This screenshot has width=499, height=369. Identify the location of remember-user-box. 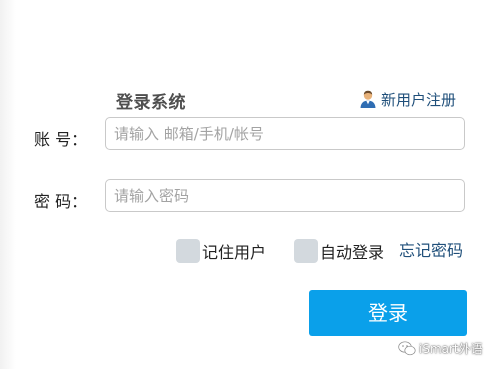
(188, 251).